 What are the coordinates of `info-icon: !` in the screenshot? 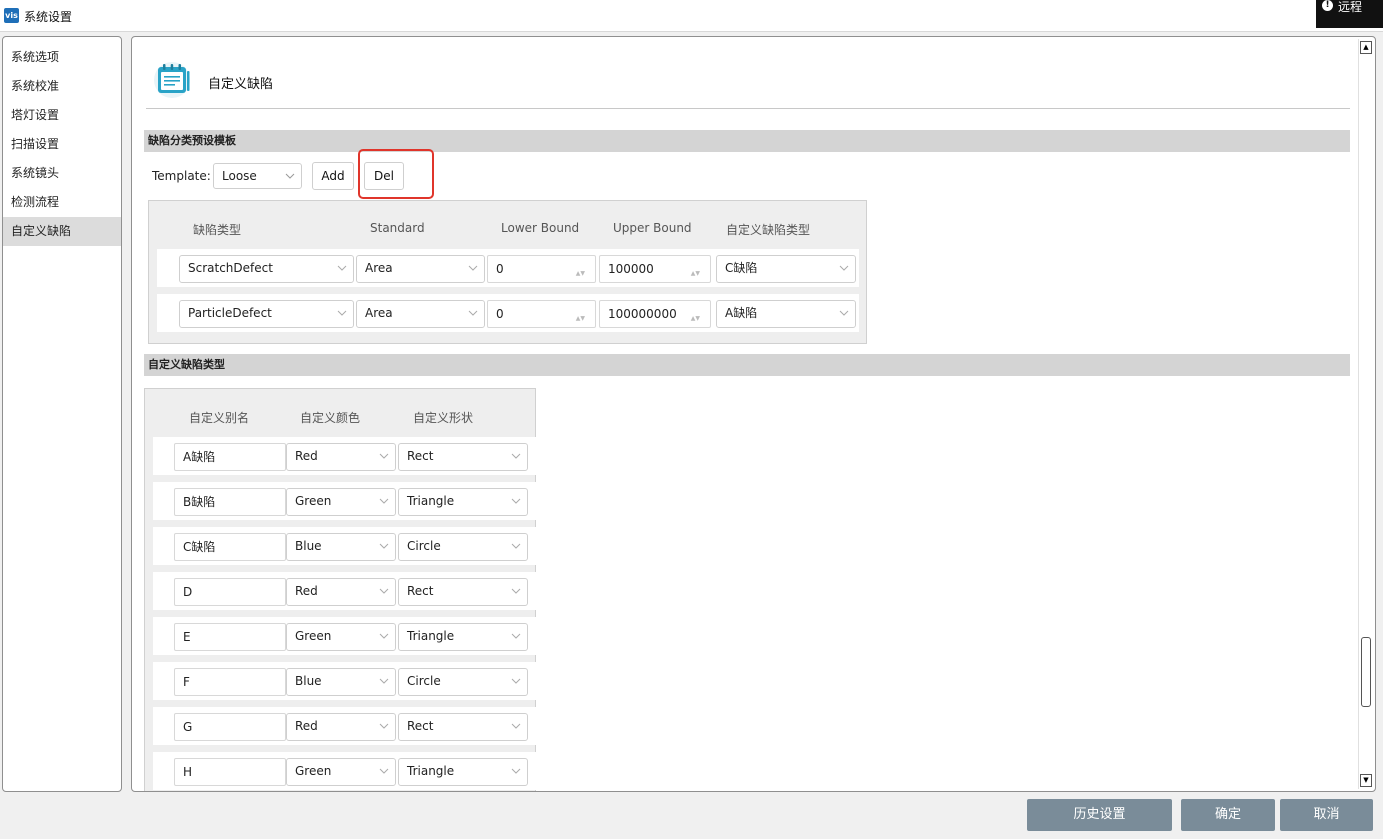 It's located at (1327, 5).